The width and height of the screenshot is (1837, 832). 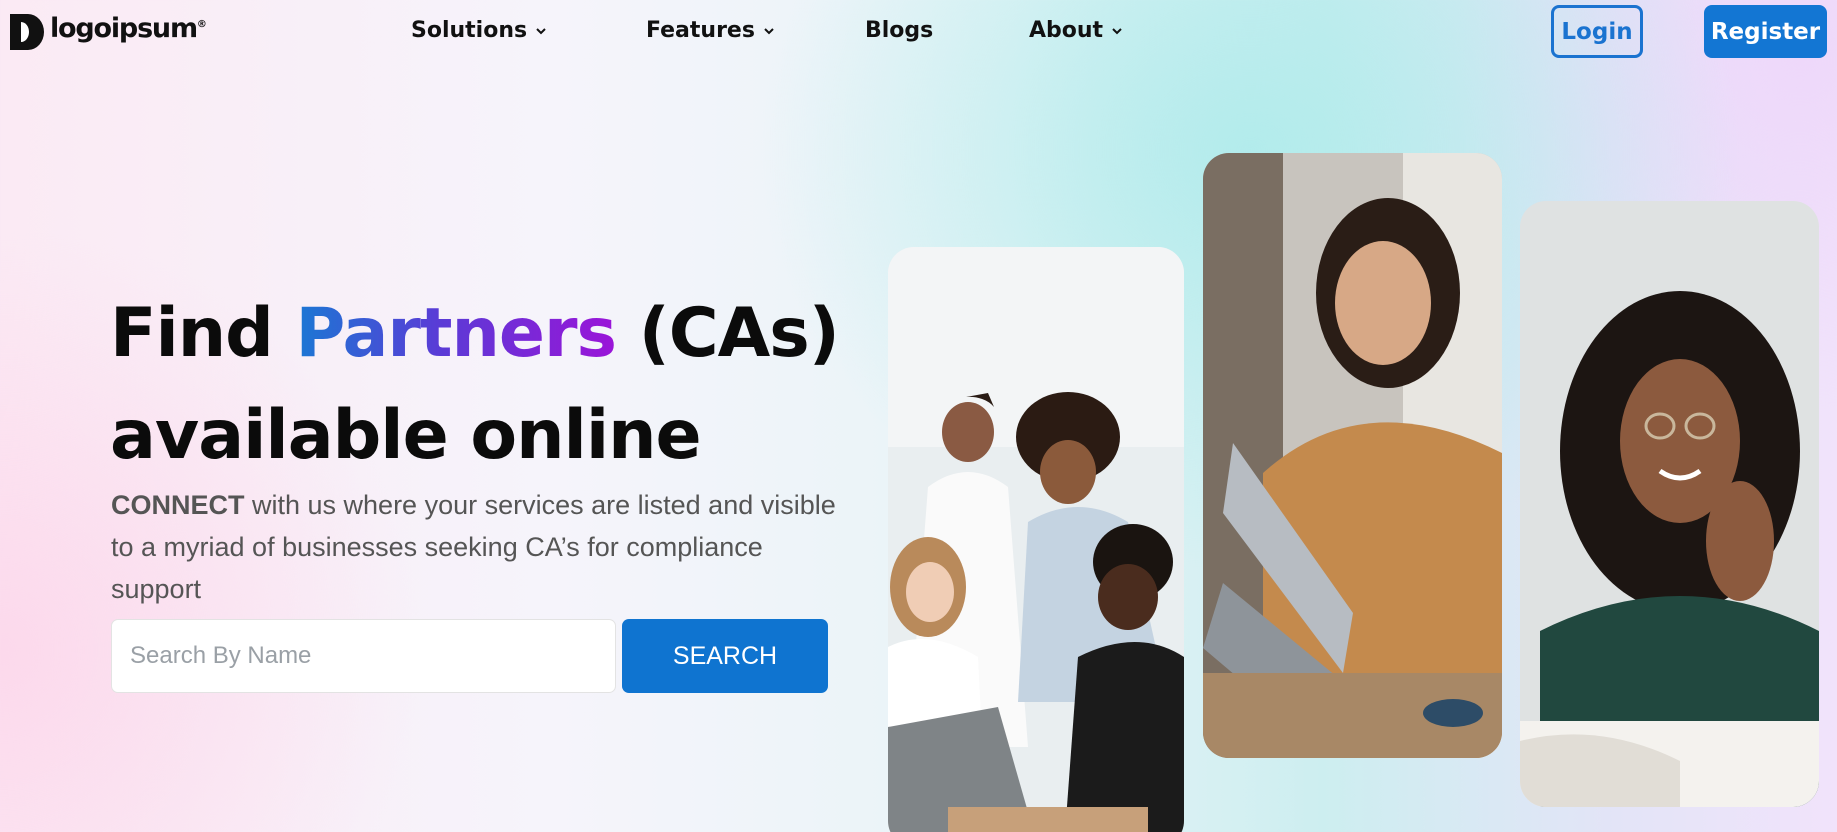 I want to click on nav-solutions: Solutions, so click(x=479, y=30).